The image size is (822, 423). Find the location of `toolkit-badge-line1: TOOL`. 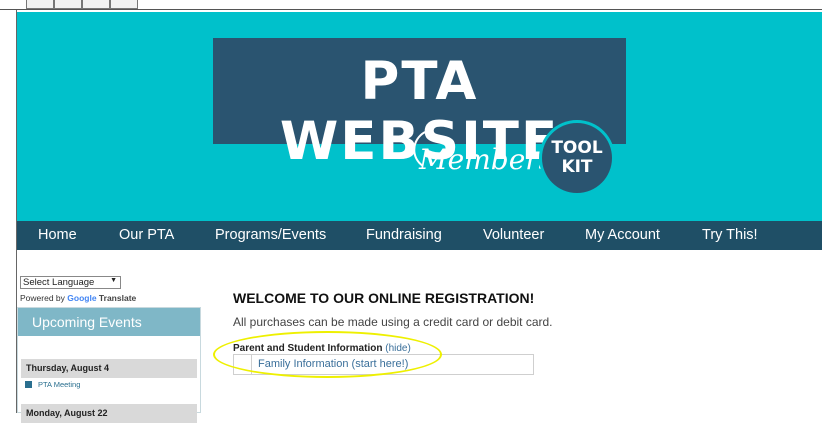

toolkit-badge-line1: TOOL is located at coordinates (577, 148).